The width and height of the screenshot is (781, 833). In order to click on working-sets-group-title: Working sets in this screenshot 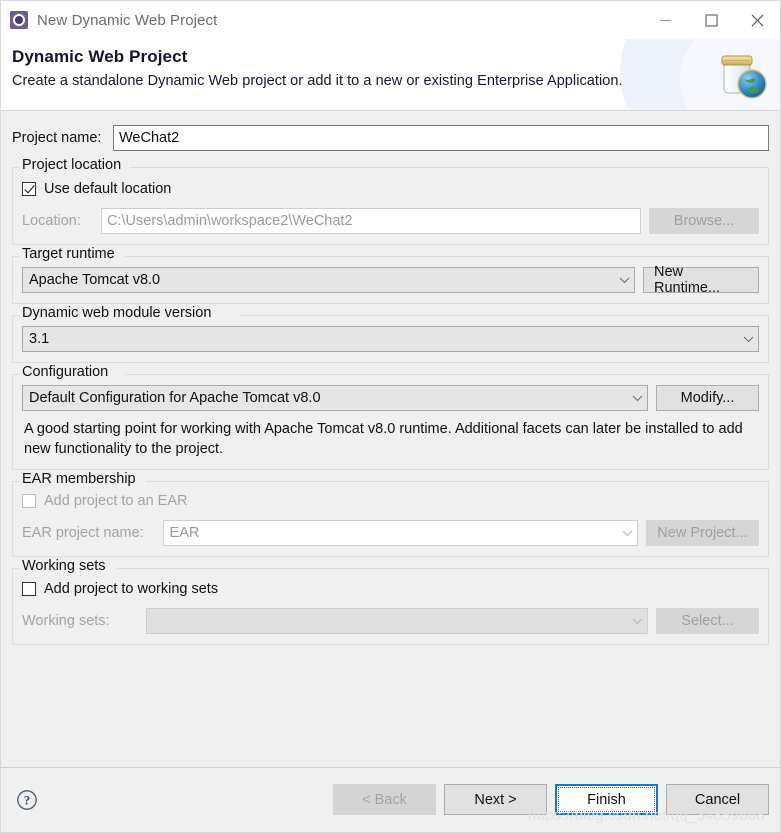, I will do `click(64, 566)`.